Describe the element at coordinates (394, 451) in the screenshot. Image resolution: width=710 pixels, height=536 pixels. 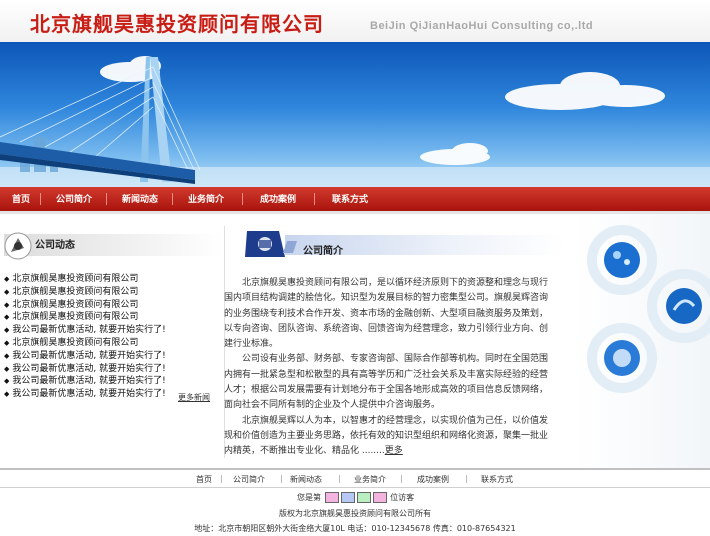
I see `about-more-link: 更多` at that location.